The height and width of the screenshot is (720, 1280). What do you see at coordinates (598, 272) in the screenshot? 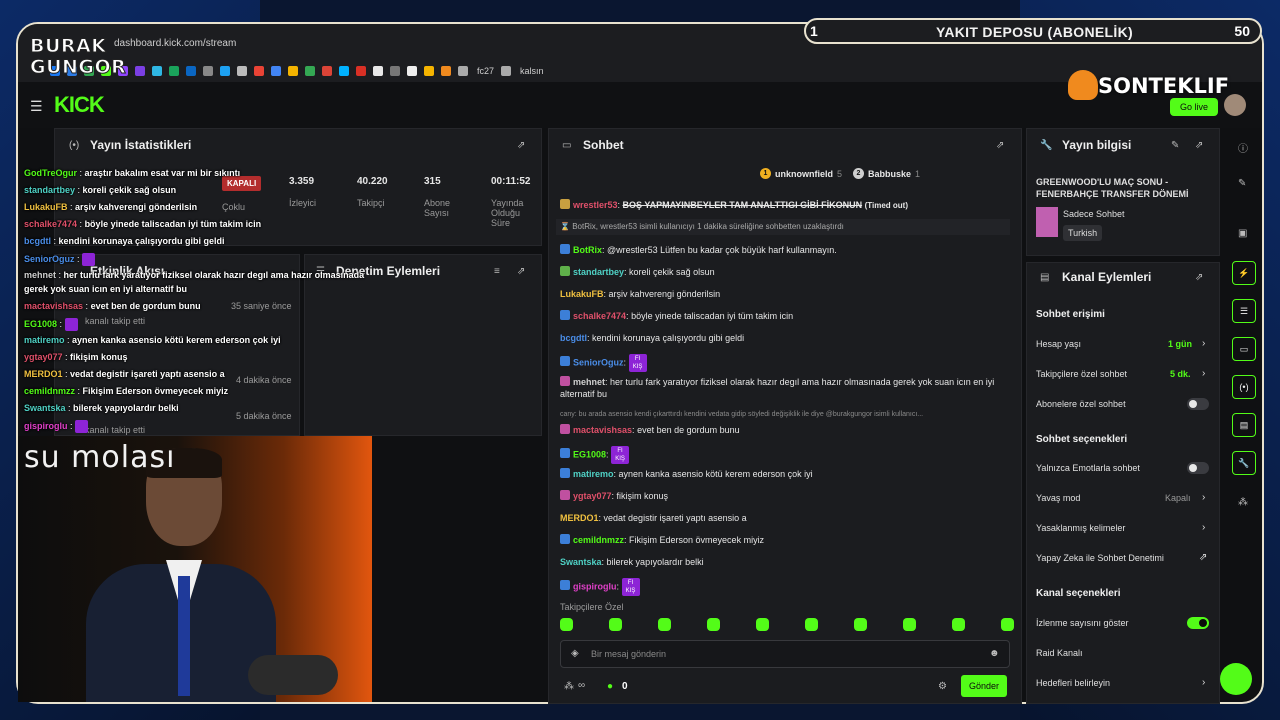
I see `chat-username: standartbey` at bounding box center [598, 272].